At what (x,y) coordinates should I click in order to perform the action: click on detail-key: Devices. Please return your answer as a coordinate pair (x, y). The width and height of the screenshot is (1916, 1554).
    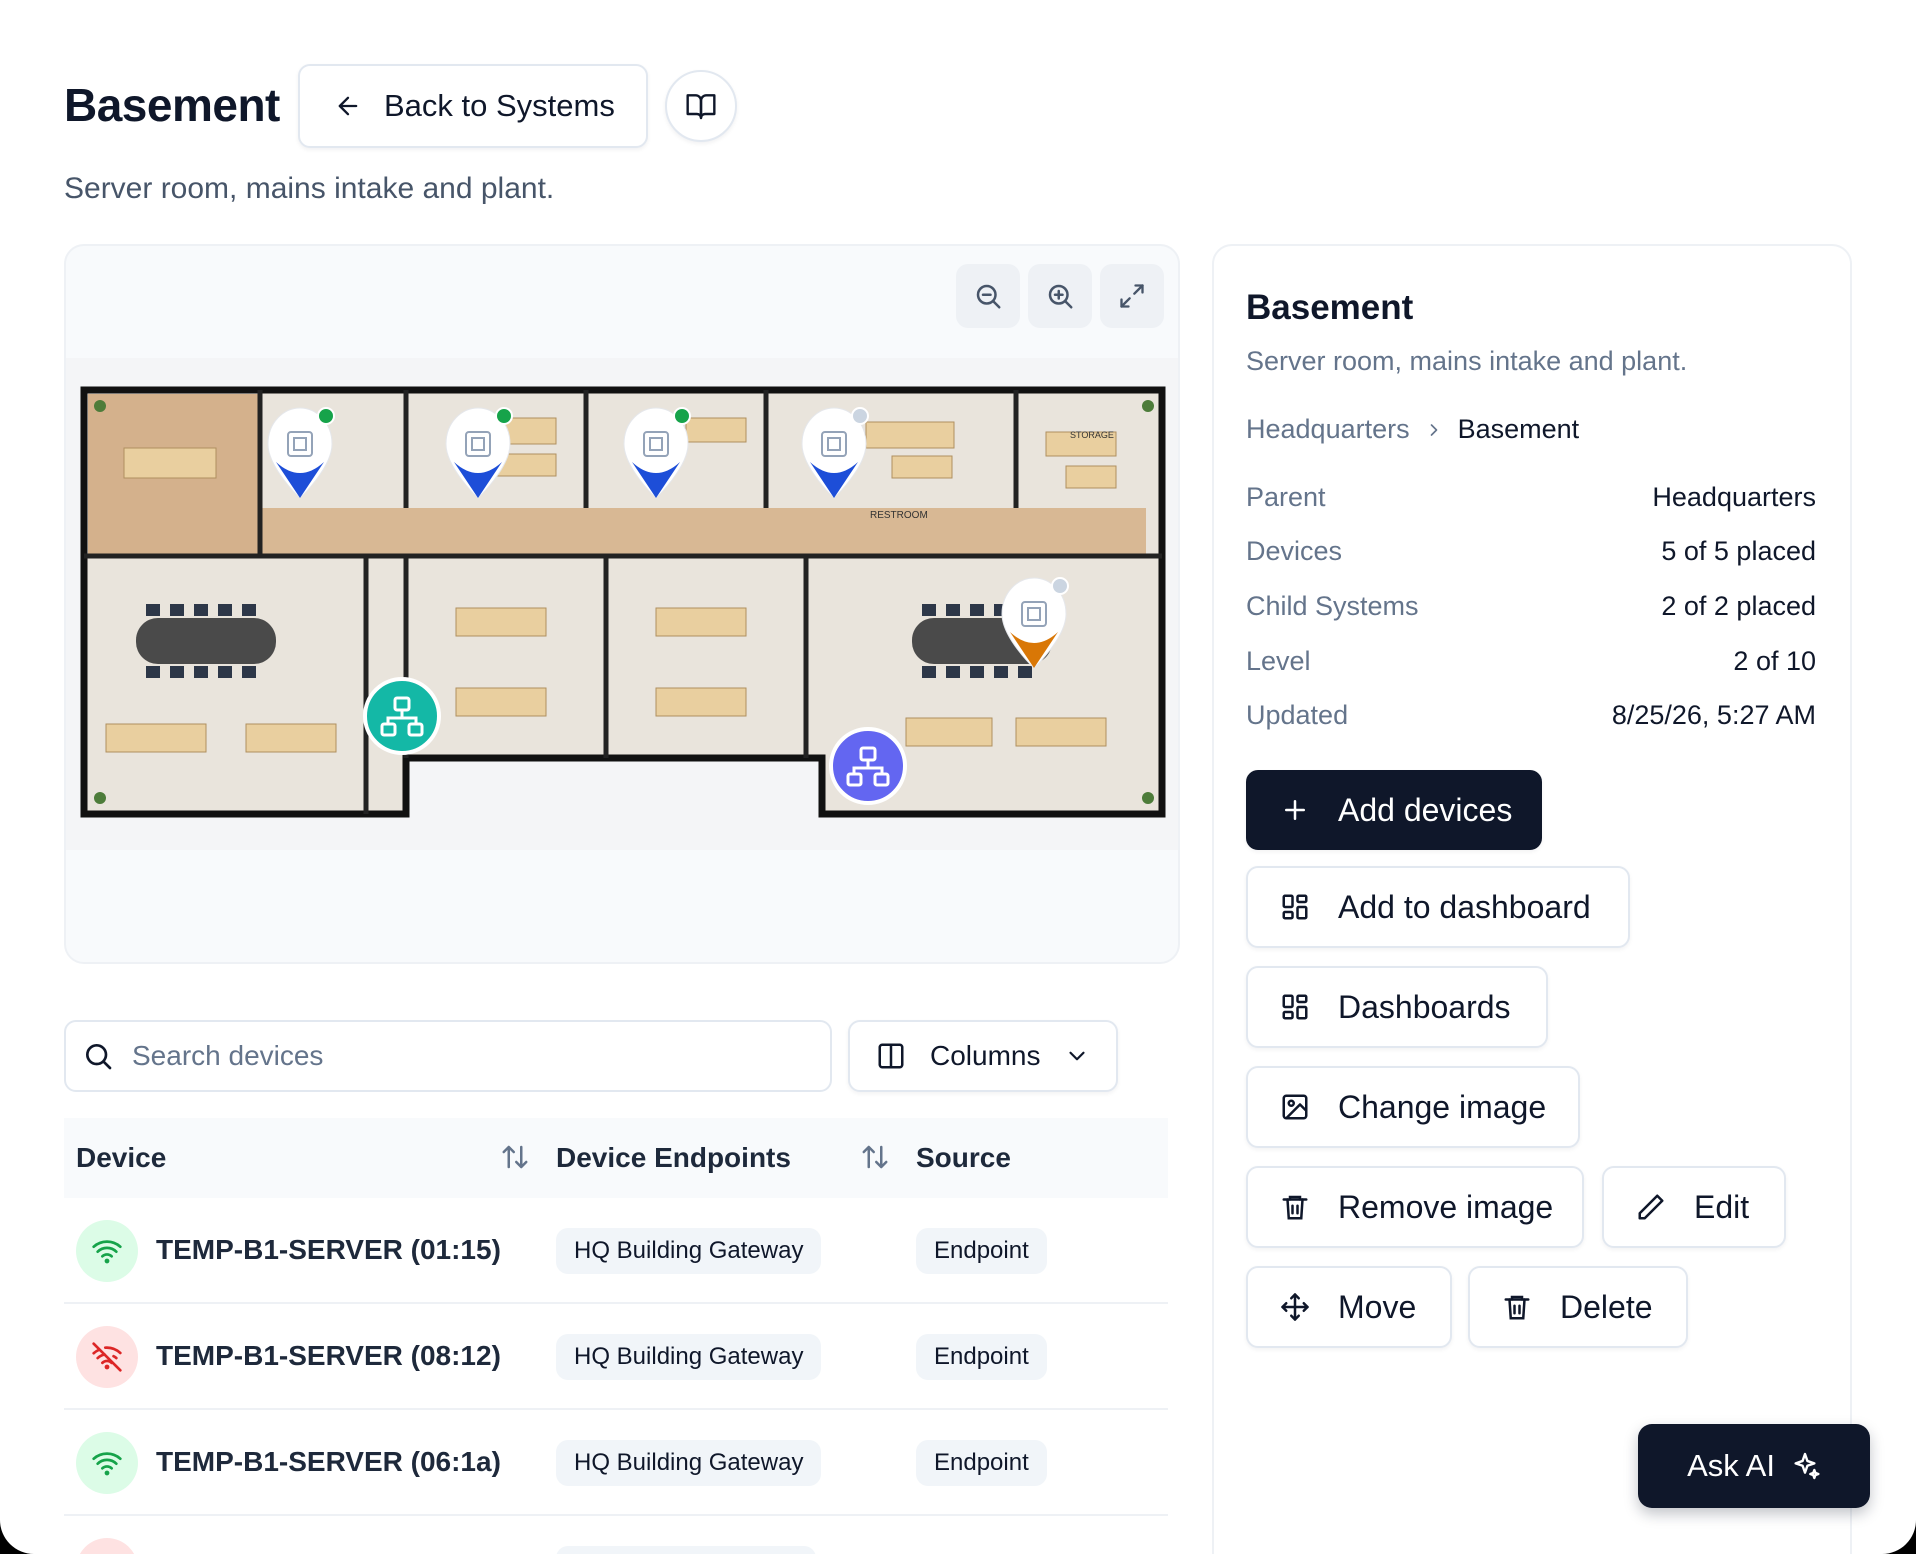
    Looking at the image, I should click on (1294, 551).